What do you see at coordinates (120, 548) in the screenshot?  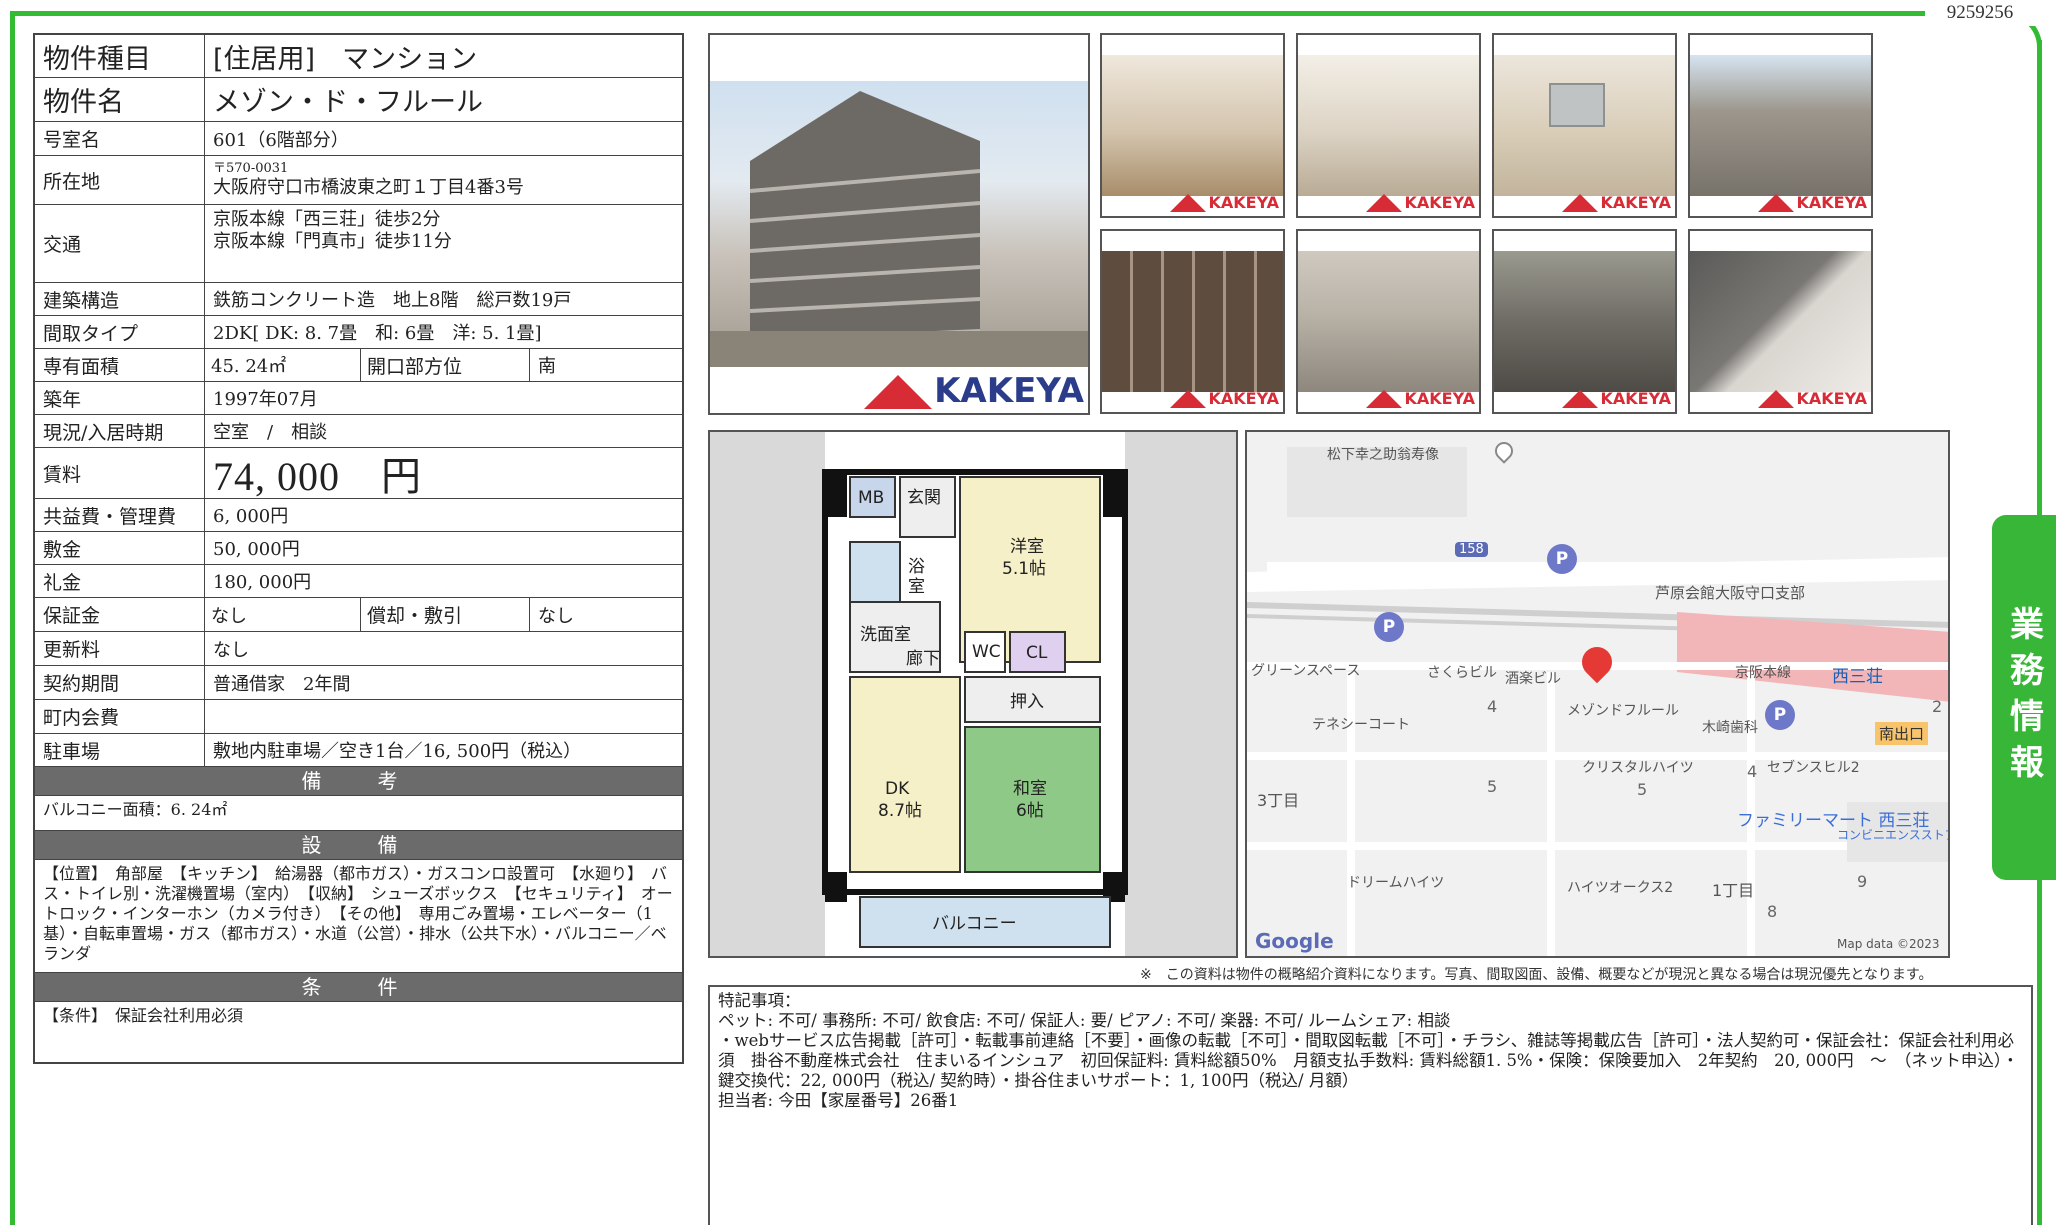 I see `deposit-label: 敷金` at bounding box center [120, 548].